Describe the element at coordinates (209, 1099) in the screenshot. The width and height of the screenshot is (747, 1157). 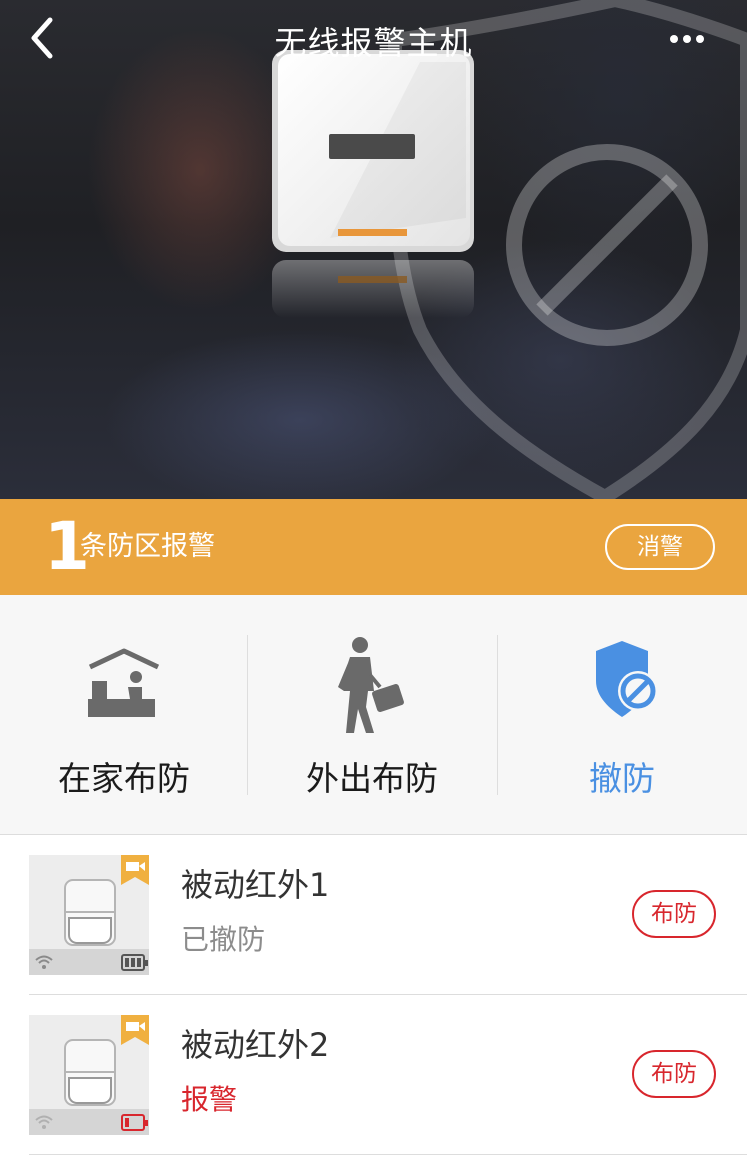
I see `device-status: 报警` at that location.